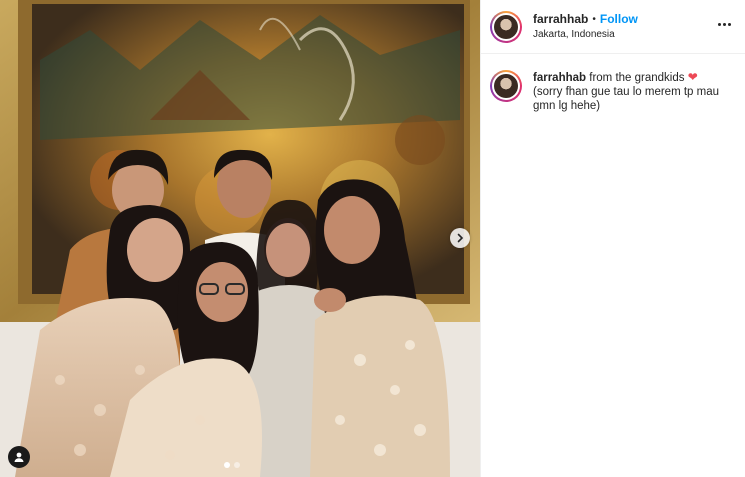 The width and height of the screenshot is (745, 477). What do you see at coordinates (506, 26) in the screenshot?
I see `avatar` at bounding box center [506, 26].